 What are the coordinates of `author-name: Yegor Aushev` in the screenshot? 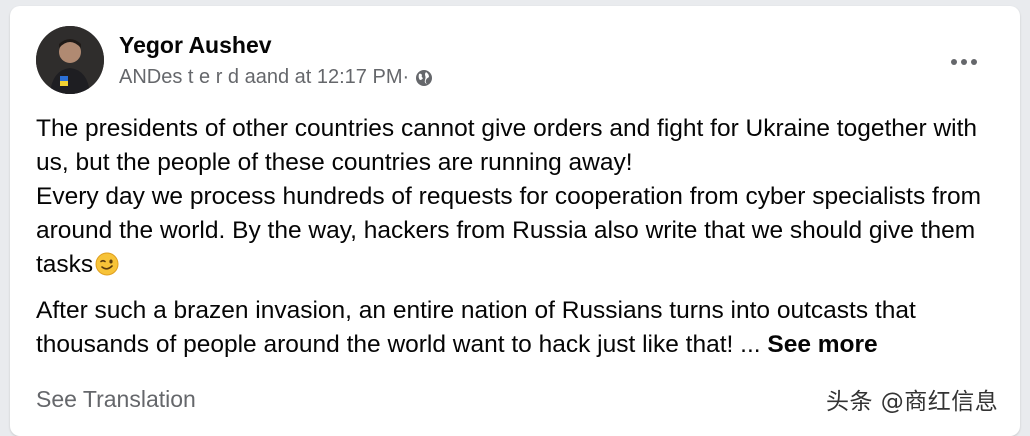 It's located at (195, 45).